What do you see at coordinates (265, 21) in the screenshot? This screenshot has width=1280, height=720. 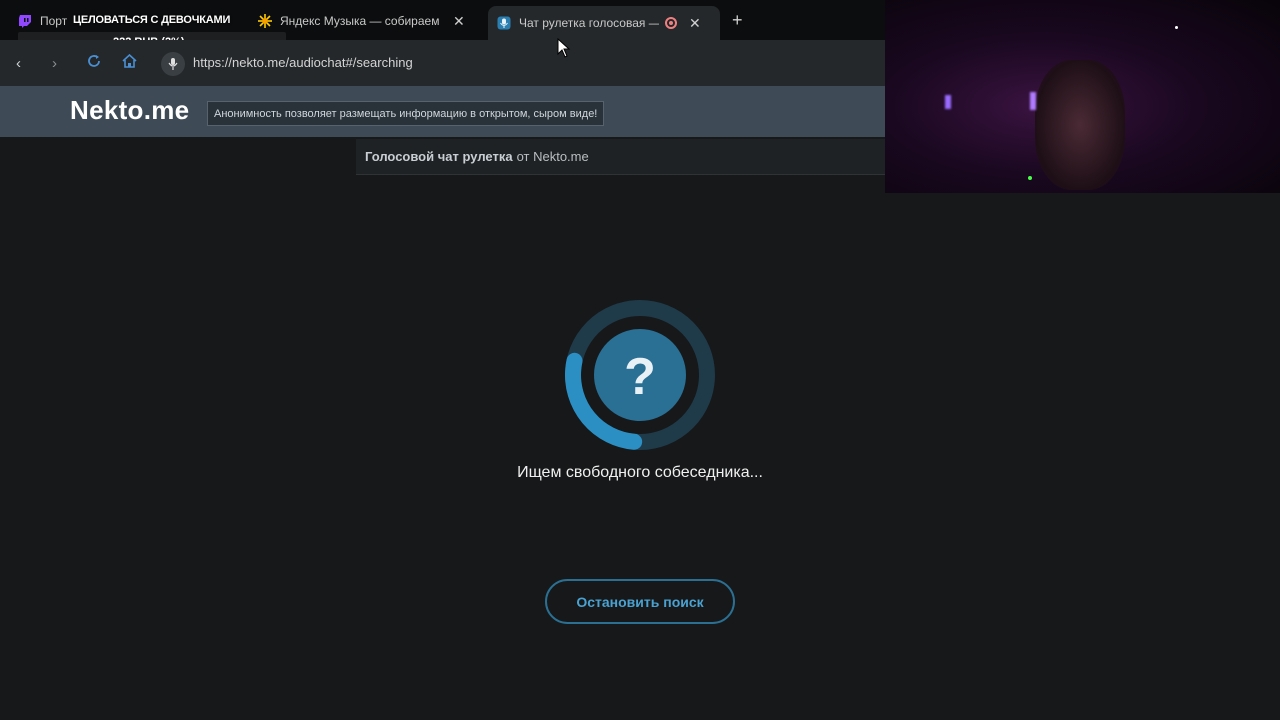 I see `yandex-music-icon` at bounding box center [265, 21].